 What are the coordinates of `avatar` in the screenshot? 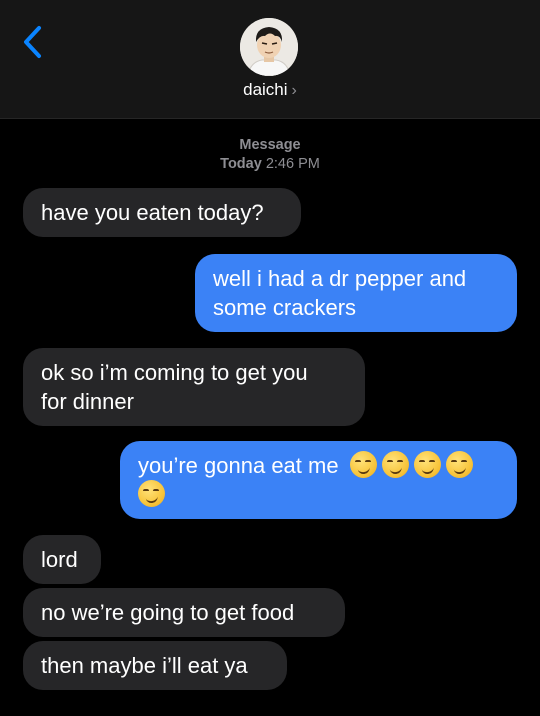 It's located at (269, 47).